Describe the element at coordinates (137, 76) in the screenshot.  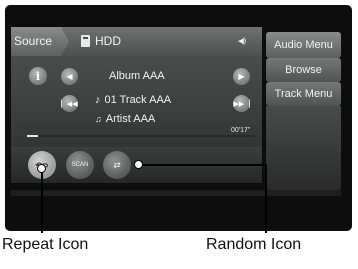
I see `album-title: Album AAA` at that location.